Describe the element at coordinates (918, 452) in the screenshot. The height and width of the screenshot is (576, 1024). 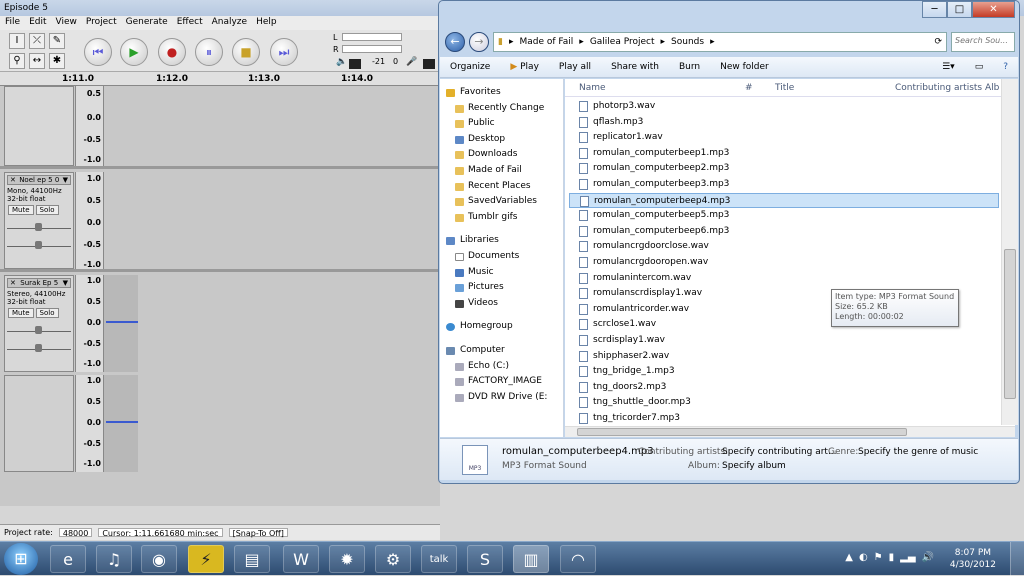
I see `detail-genre-value: Specify the genre of music` at that location.